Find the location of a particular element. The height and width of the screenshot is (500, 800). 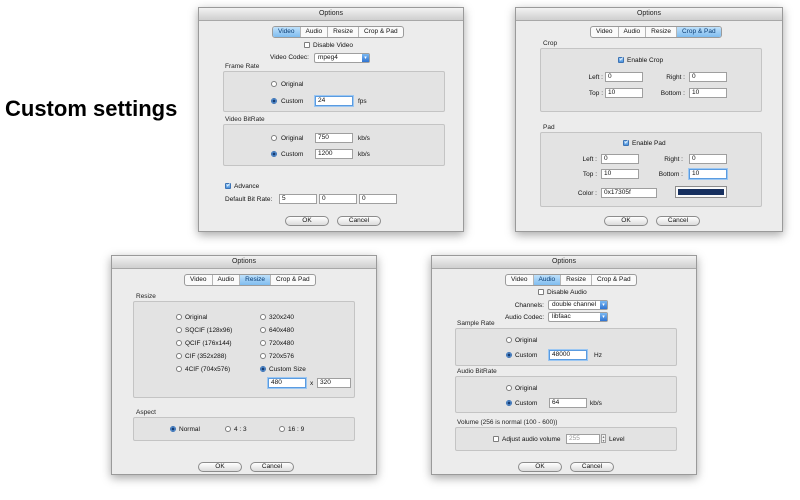

sample-custom-radio is located at coordinates (509, 355).